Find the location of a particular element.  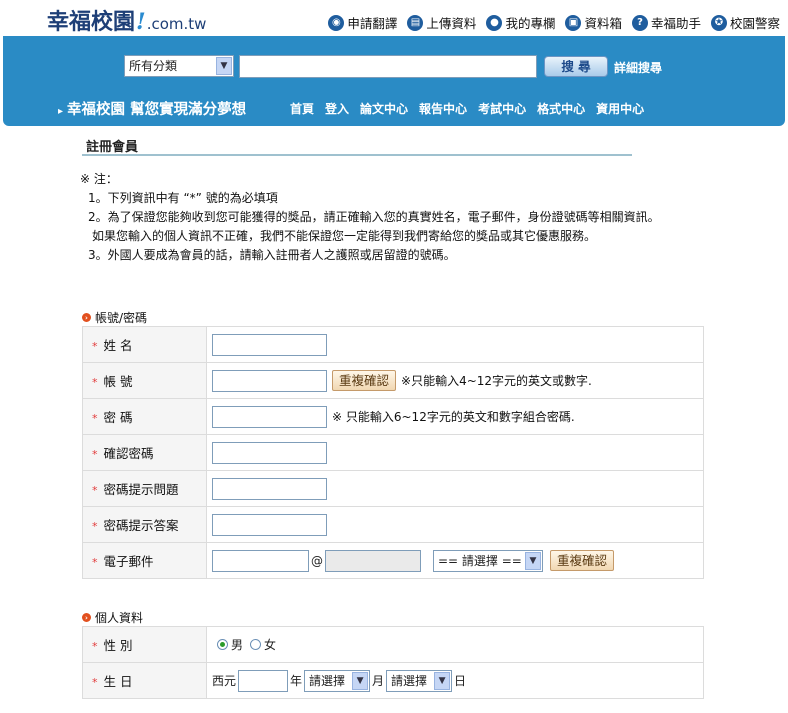

table-row: * 密 碼 ※ 只能輸入6~12字元的英文和數字組合密碼. is located at coordinates (393, 416).